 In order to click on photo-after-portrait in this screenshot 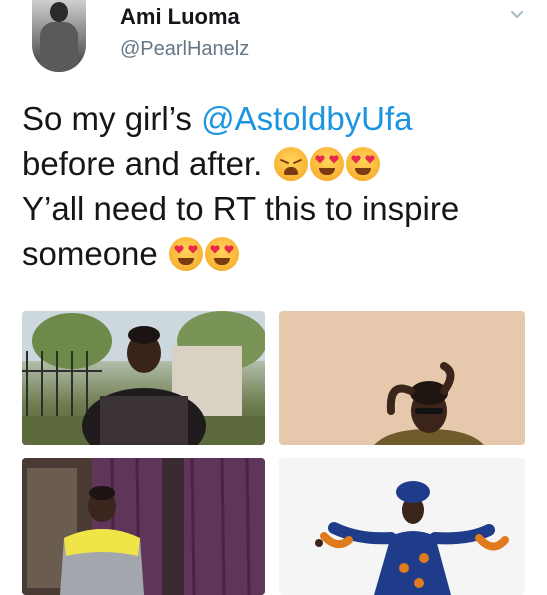, I will do `click(402, 378)`.